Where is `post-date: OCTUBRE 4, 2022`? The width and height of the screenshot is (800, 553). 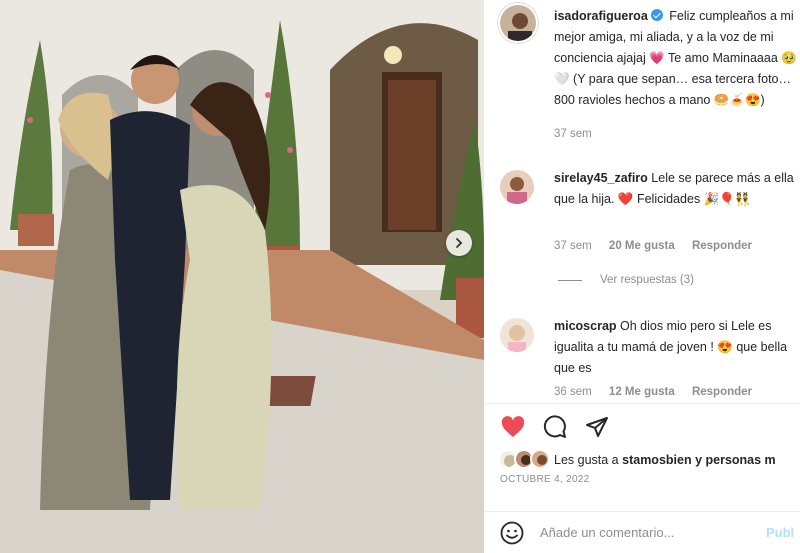
post-date: OCTUBRE 4, 2022 is located at coordinates (545, 479).